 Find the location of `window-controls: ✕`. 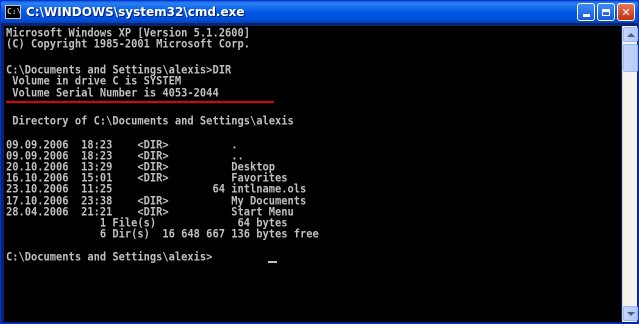

window-controls: ✕ is located at coordinates (606, 12).